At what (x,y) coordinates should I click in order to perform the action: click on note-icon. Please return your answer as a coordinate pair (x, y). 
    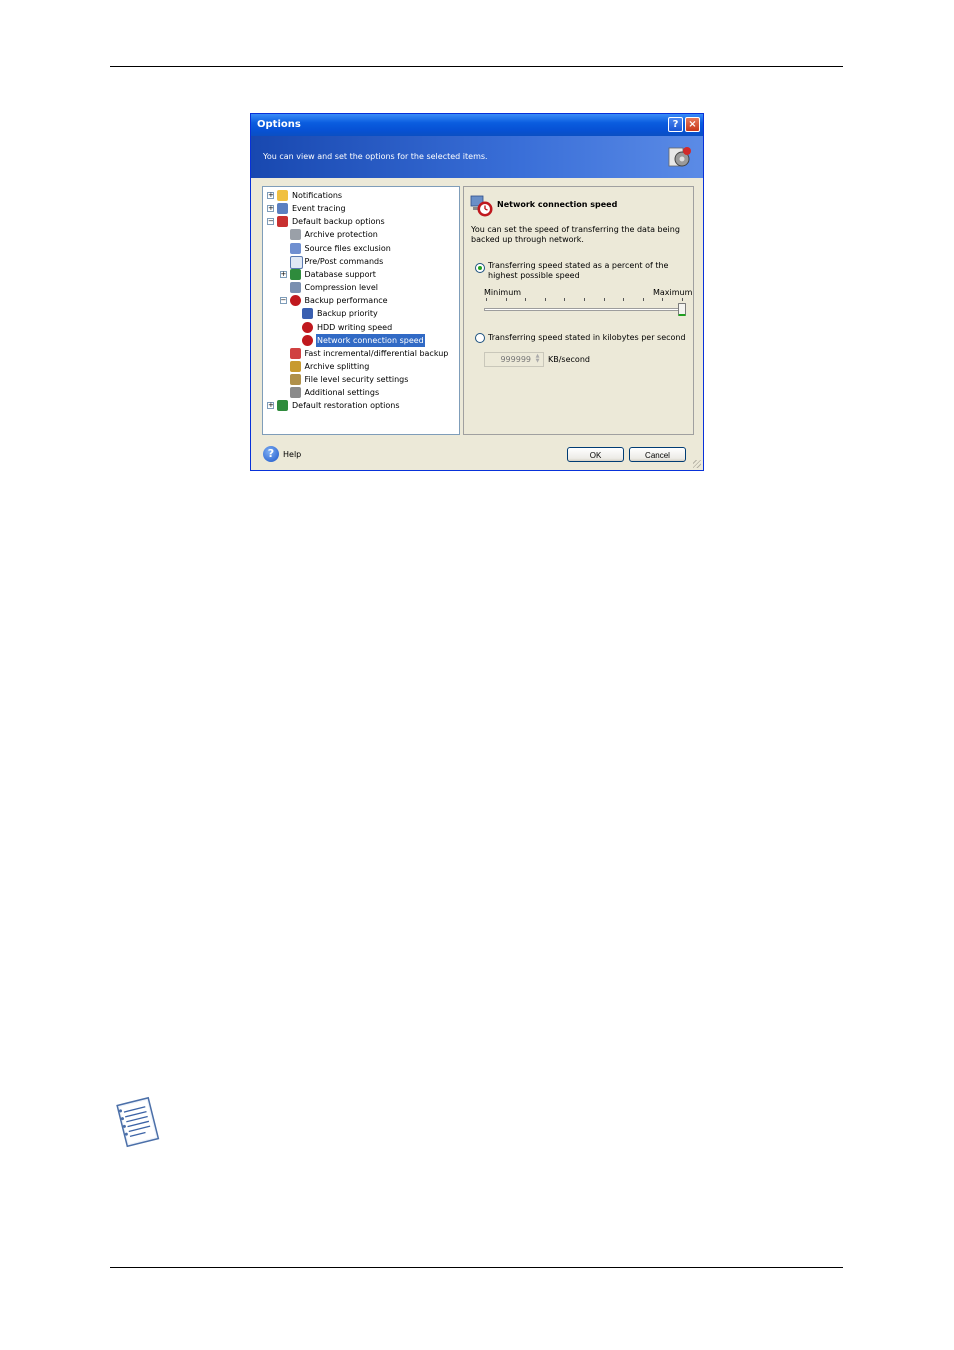
    Looking at the image, I should click on (138, 1122).